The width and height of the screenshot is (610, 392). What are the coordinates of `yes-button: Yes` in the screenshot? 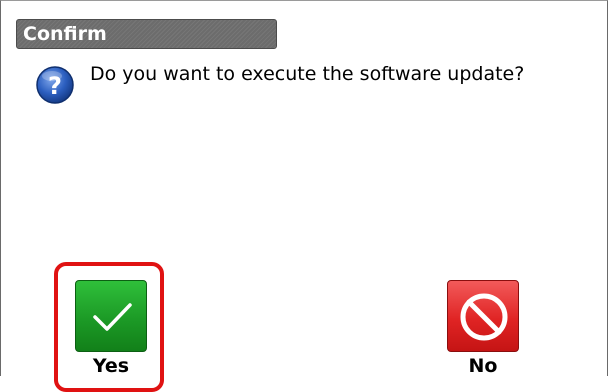 It's located at (108, 322).